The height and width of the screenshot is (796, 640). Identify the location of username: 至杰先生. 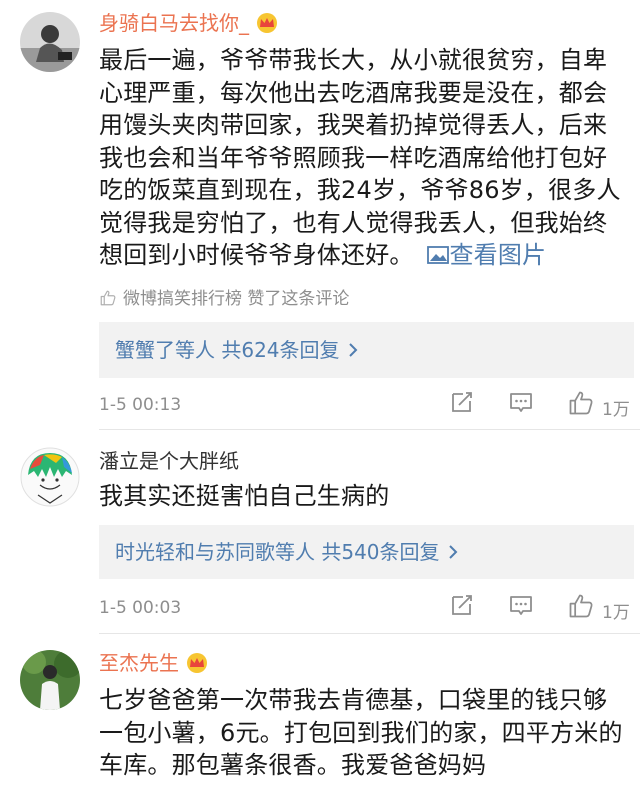
(154, 663).